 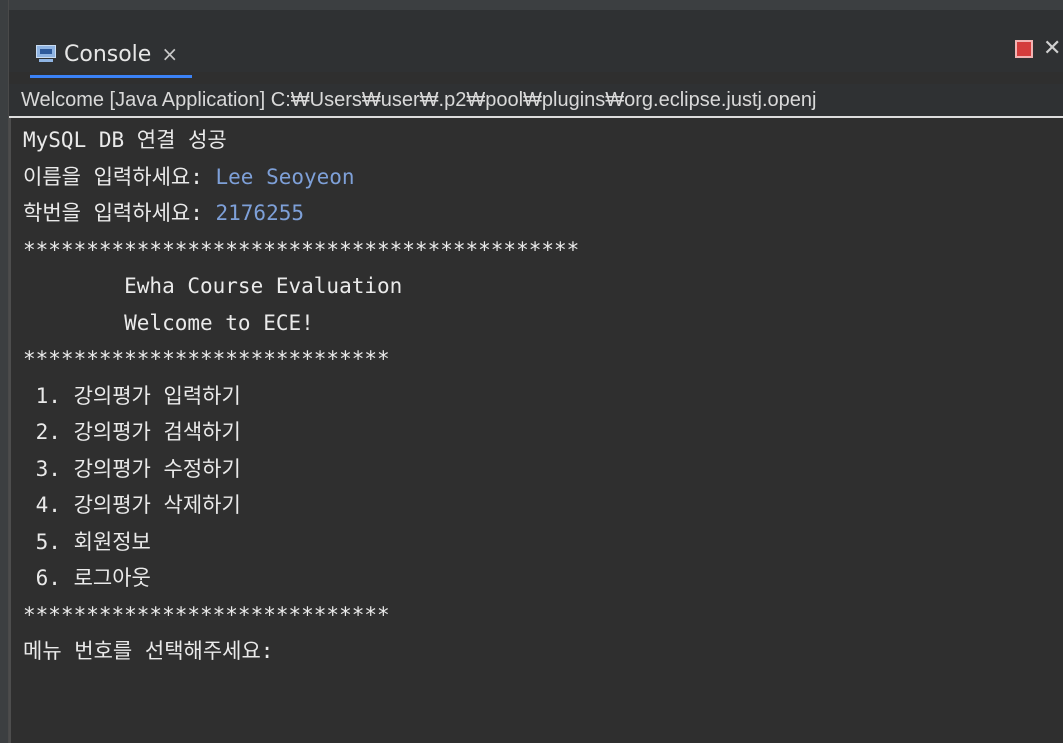 I want to click on view-tab-bar: Console × ✕, so click(x=536, y=44).